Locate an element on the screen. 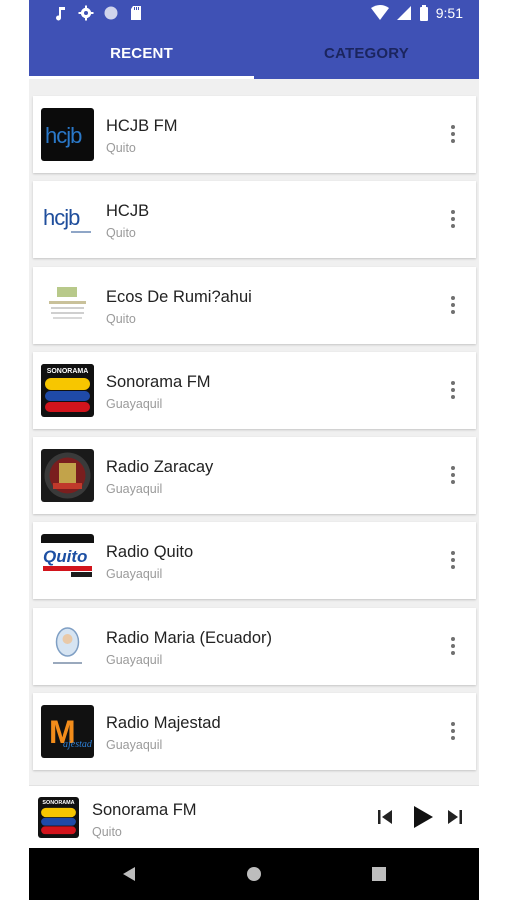 The width and height of the screenshot is (506, 900). station-card: hcjb HCJB Quito is located at coordinates (254, 220).